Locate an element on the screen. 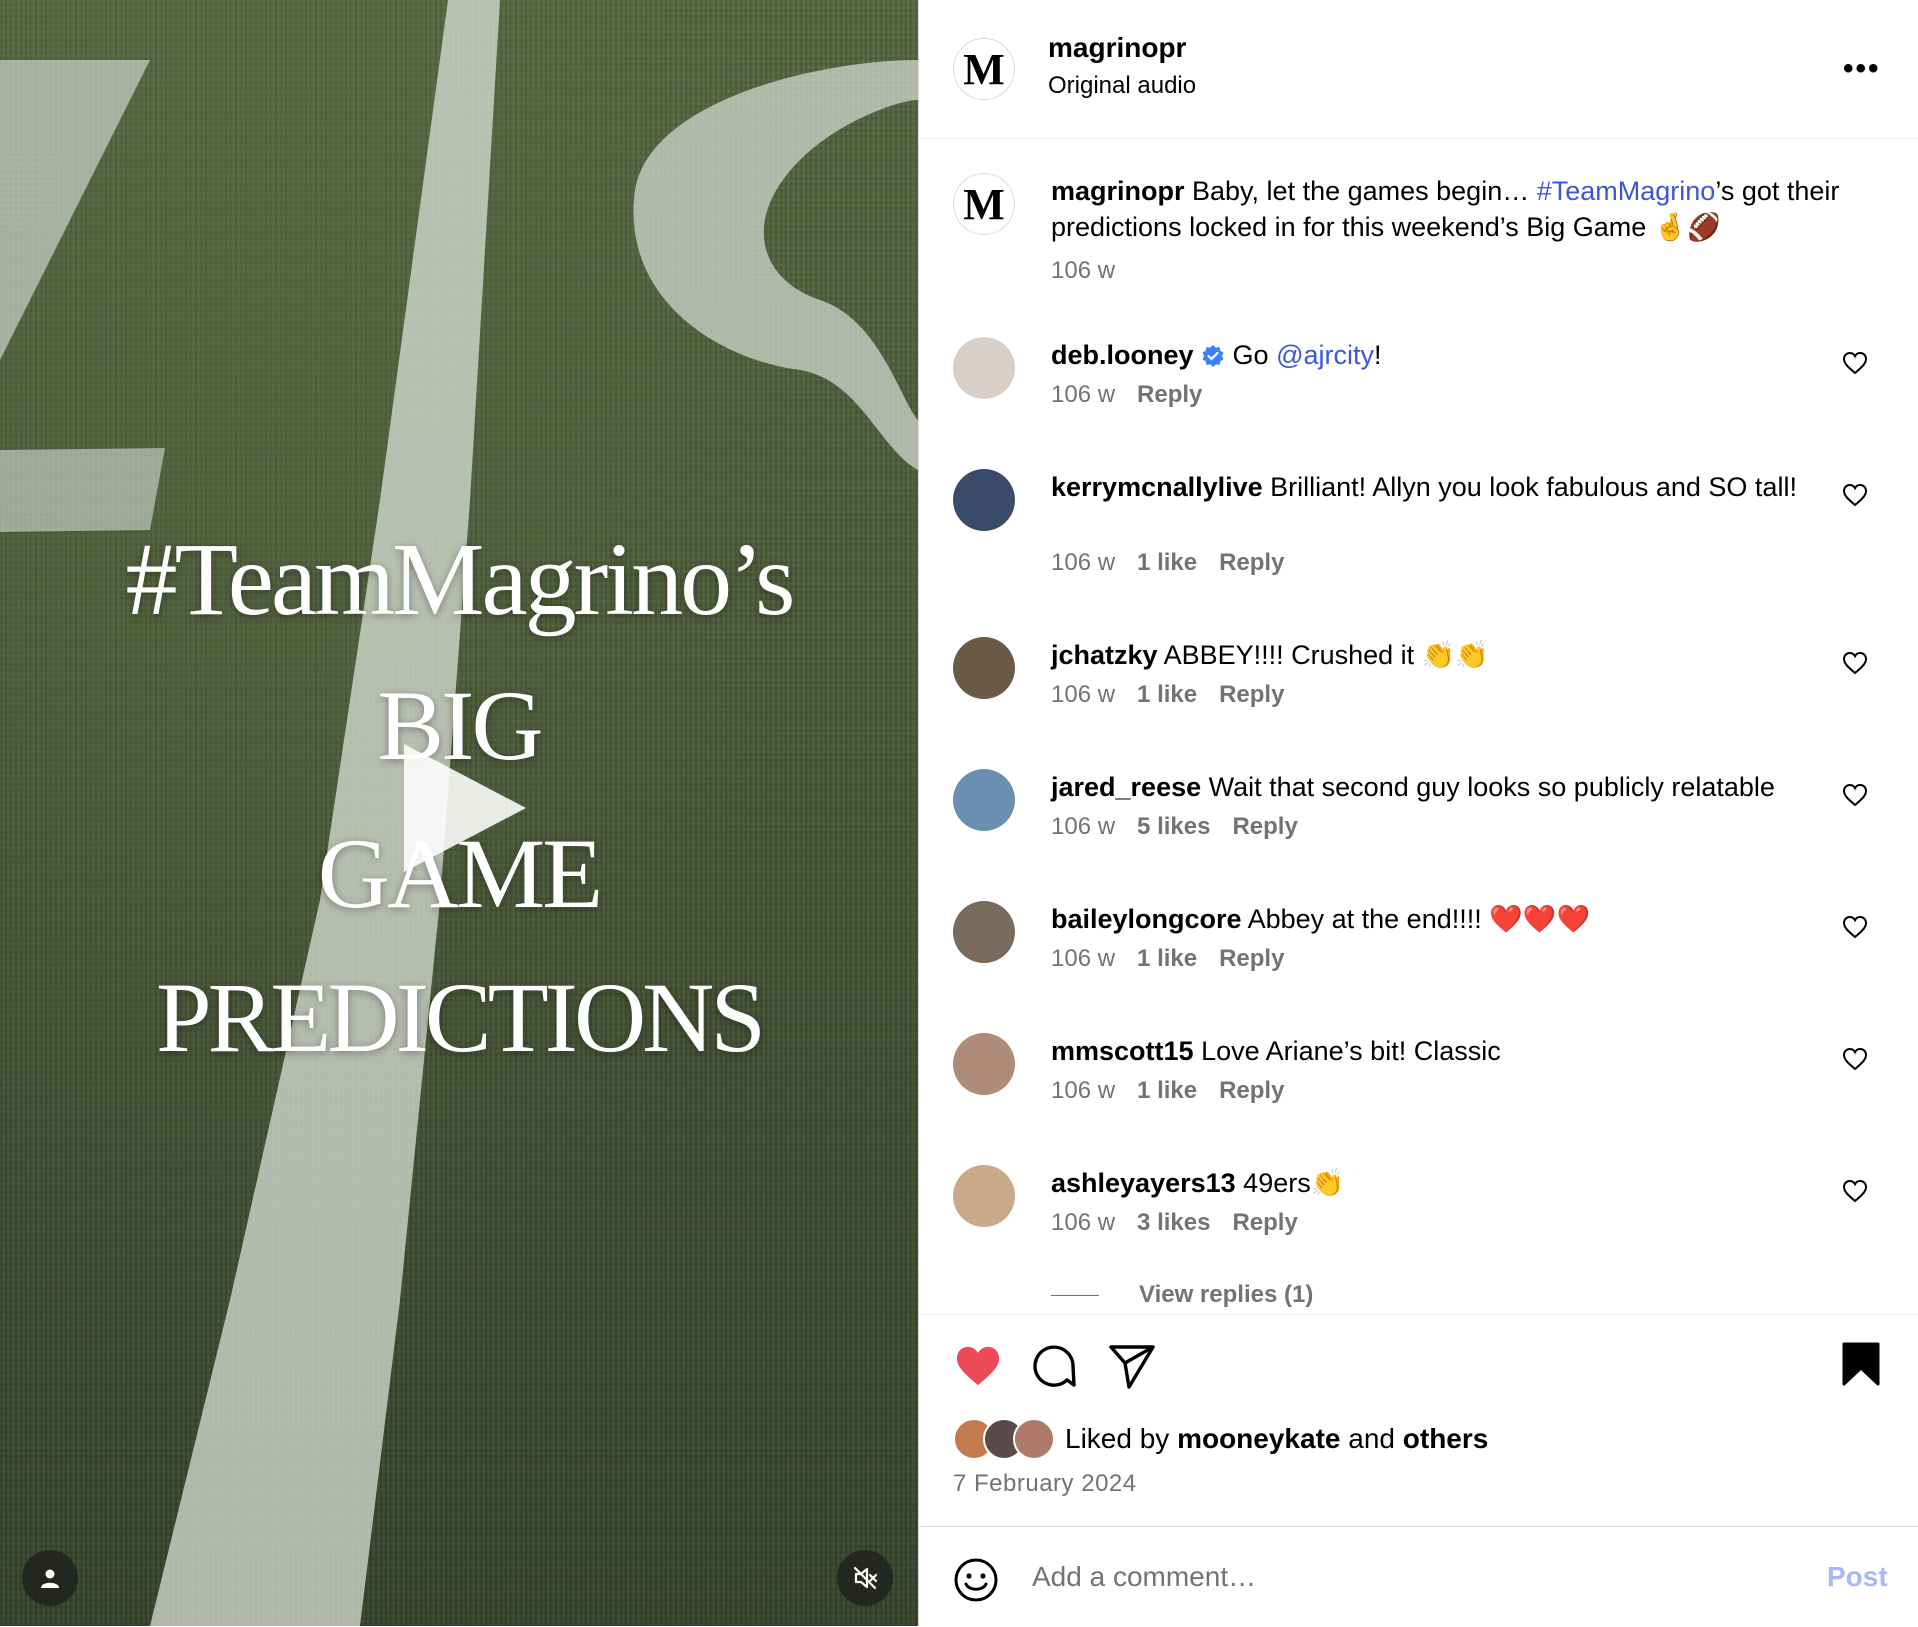  mute-button is located at coordinates (865, 1578).